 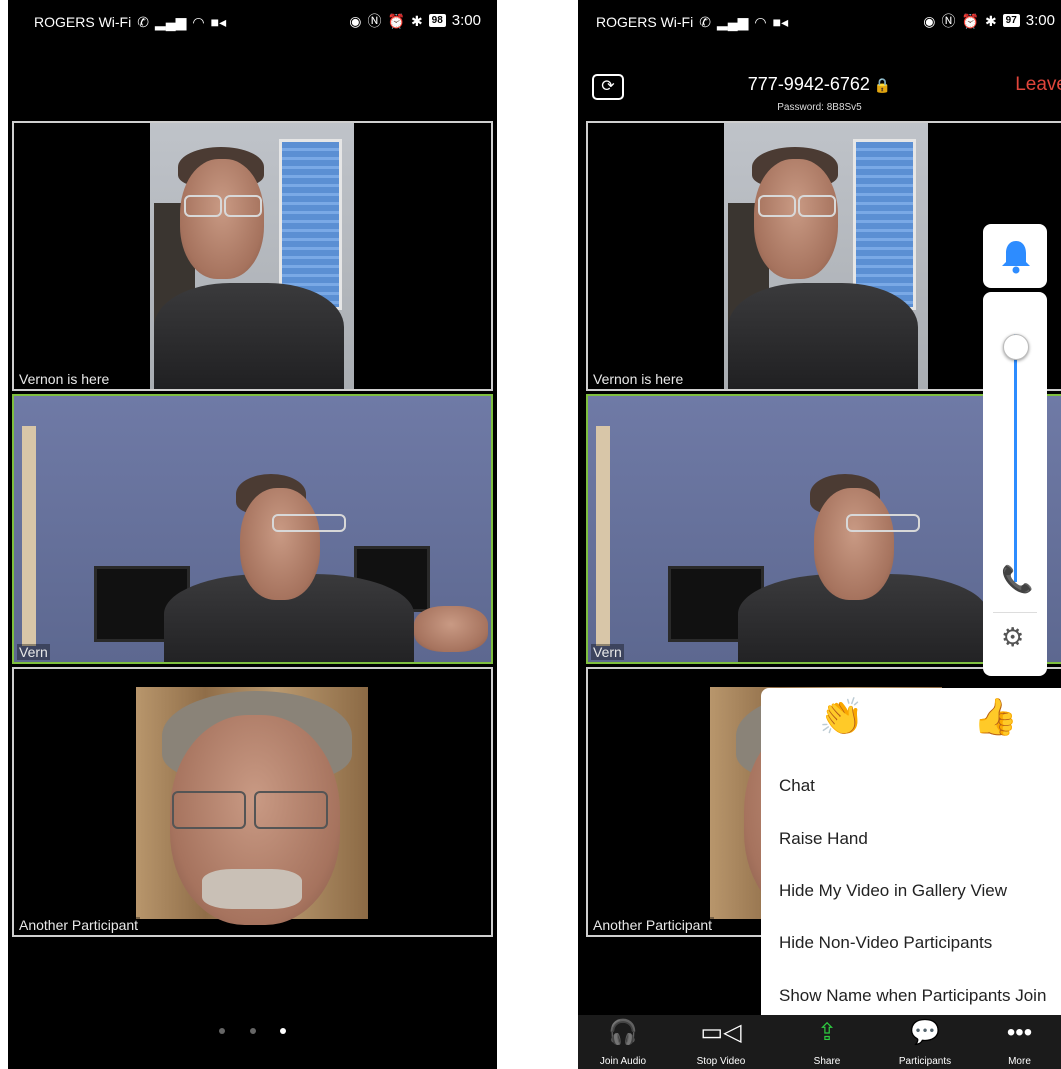 What do you see at coordinates (827, 1032) in the screenshot?
I see `share-icon: ⇪` at bounding box center [827, 1032].